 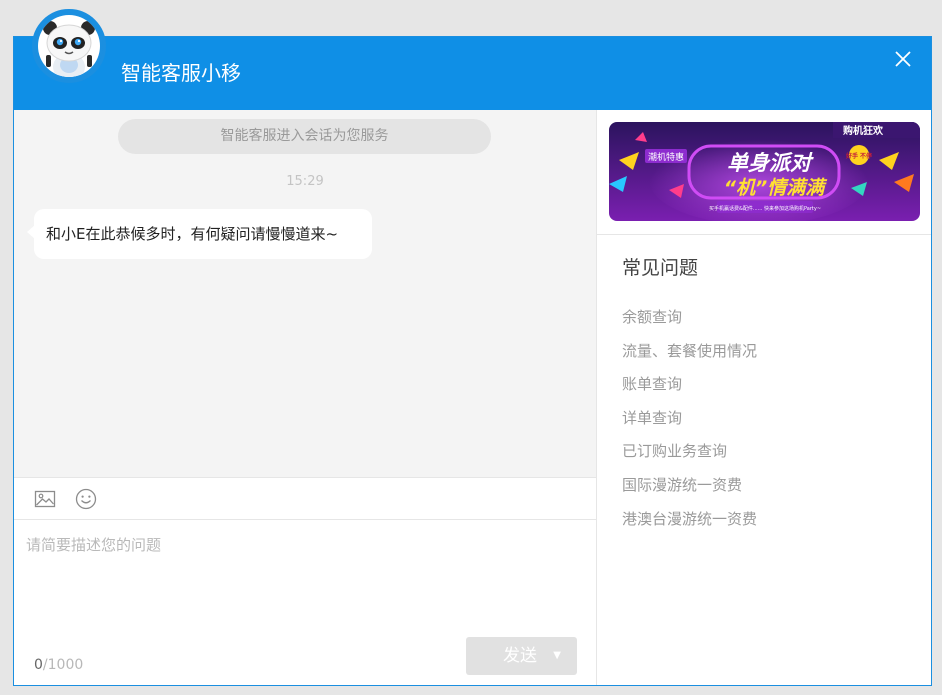 I want to click on banner-badge: 购机狂欢, so click(x=863, y=130).